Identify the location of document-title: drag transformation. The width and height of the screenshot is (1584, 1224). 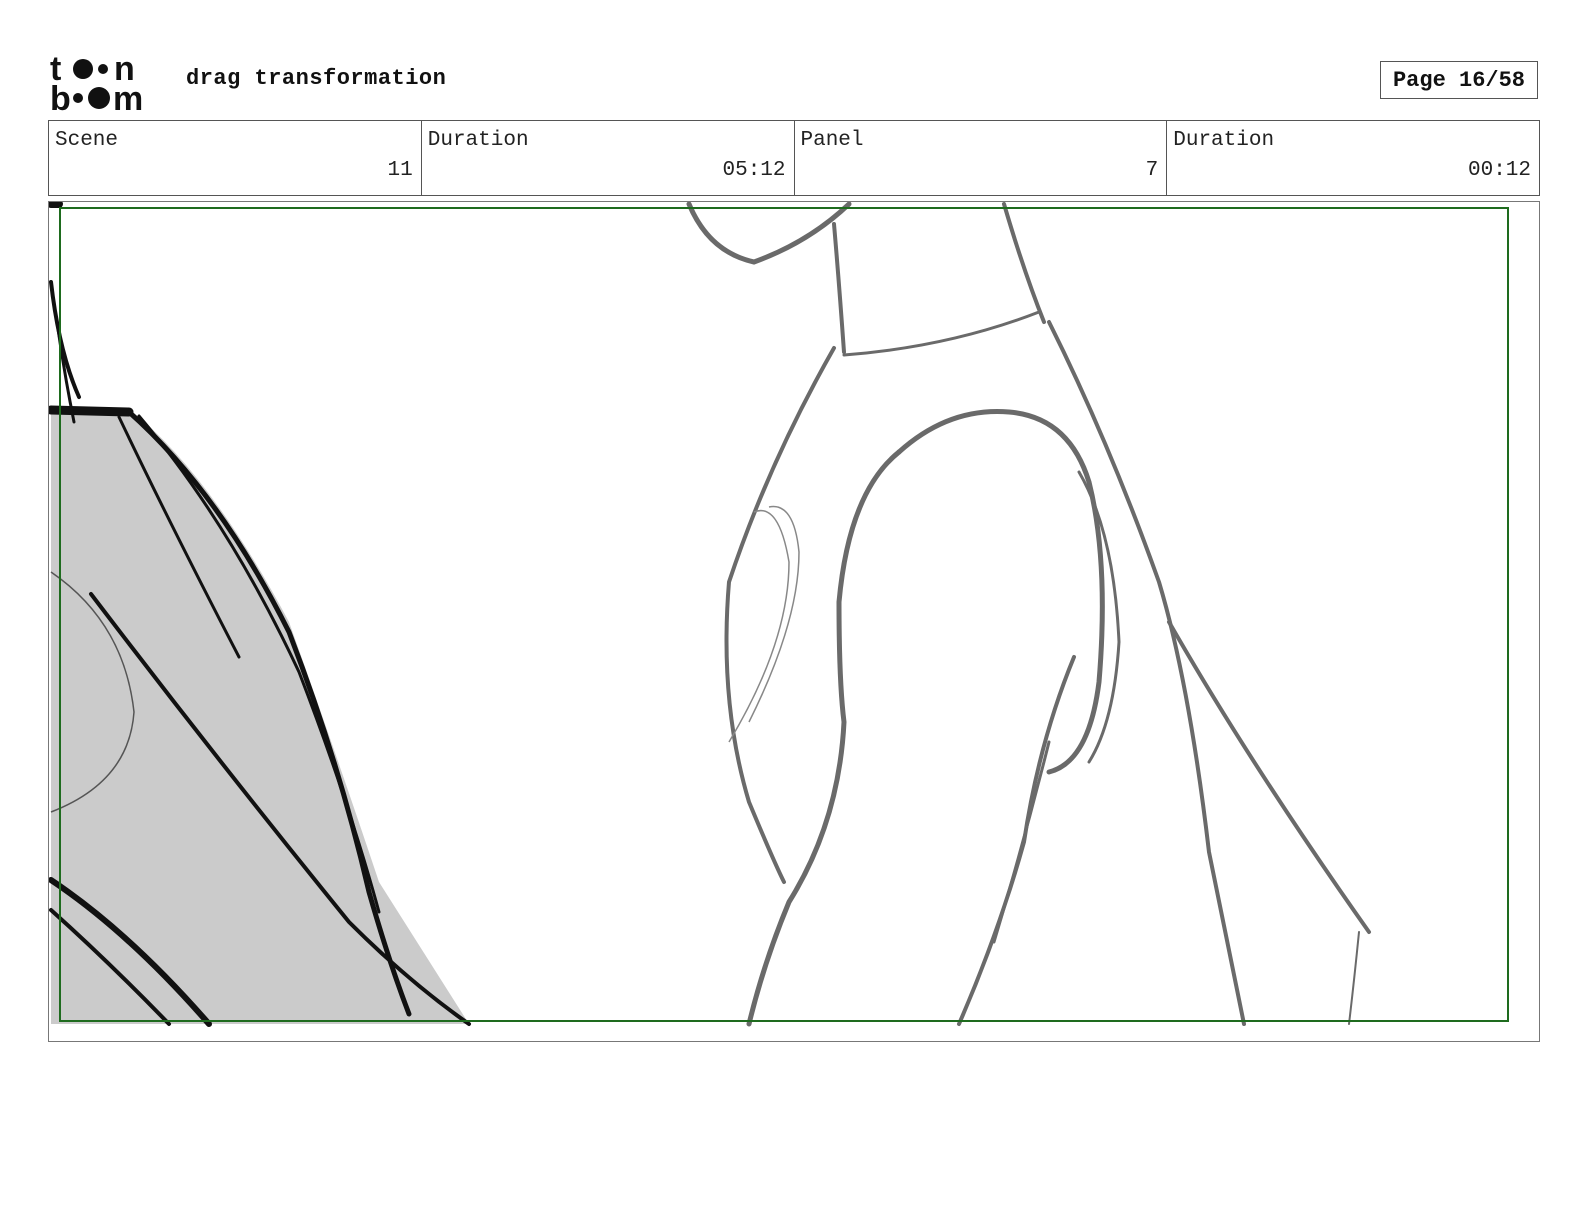
(316, 78).